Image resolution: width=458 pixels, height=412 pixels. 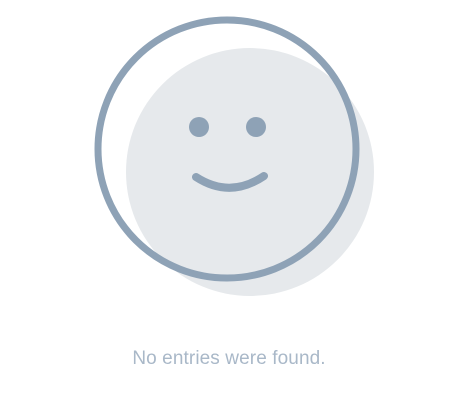 I want to click on right-eye, so click(x=256, y=127).